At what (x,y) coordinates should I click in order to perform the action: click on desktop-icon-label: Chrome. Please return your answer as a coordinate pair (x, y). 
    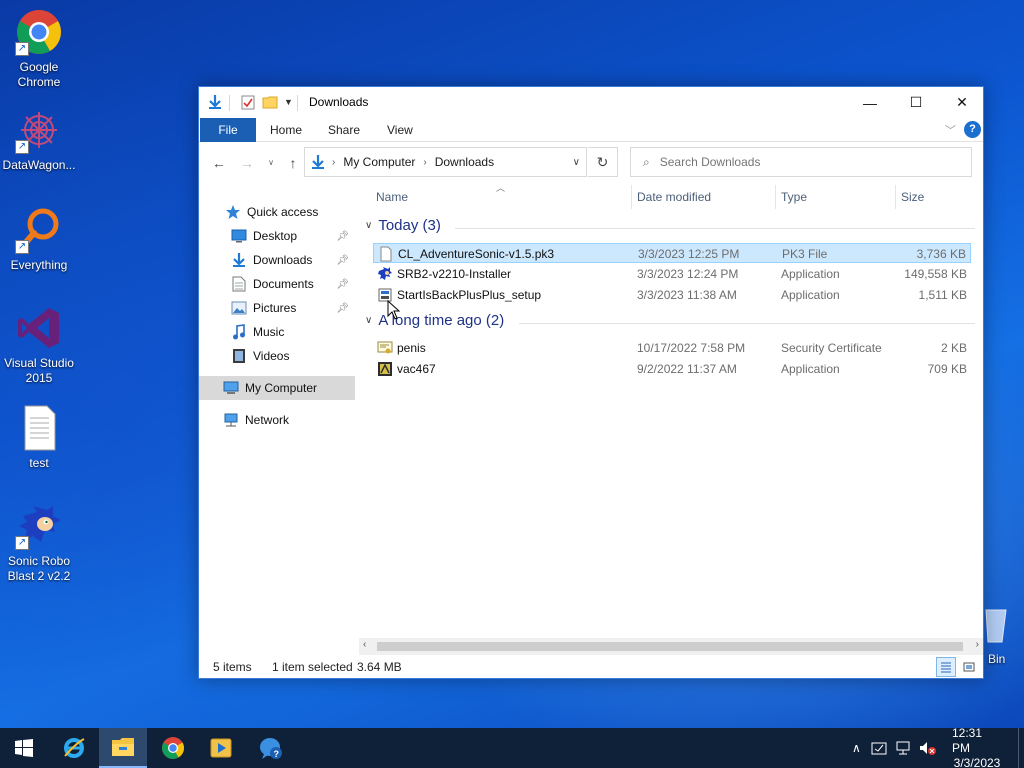
    Looking at the image, I should click on (39, 82).